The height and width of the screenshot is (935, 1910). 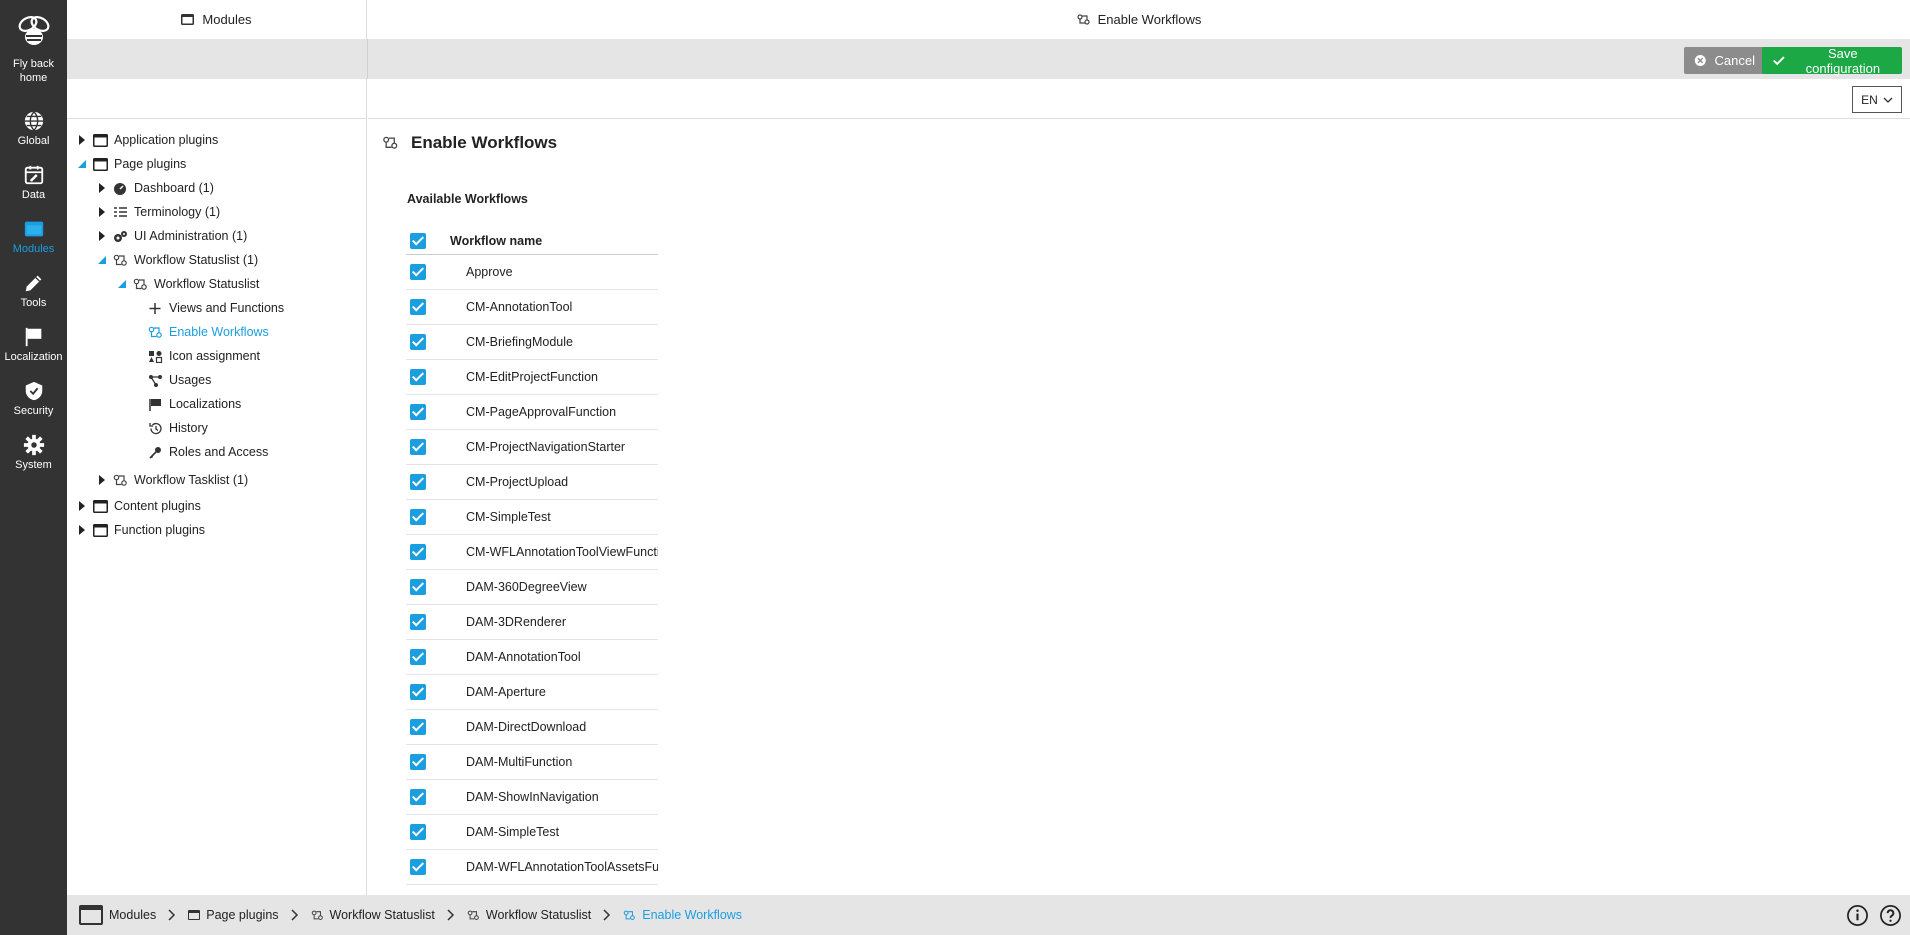 I want to click on info-icon, so click(x=1857, y=915).